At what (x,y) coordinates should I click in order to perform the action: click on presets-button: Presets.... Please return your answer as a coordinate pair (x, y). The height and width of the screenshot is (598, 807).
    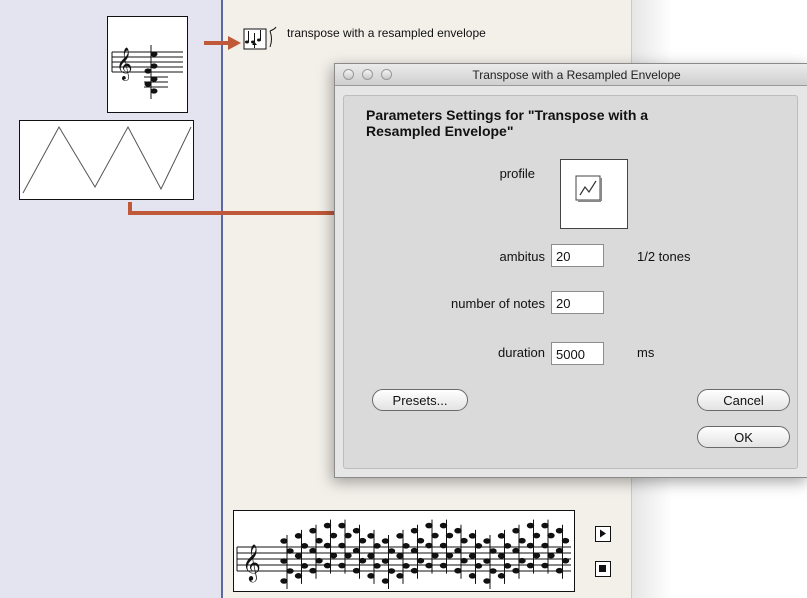
    Looking at the image, I should click on (420, 400).